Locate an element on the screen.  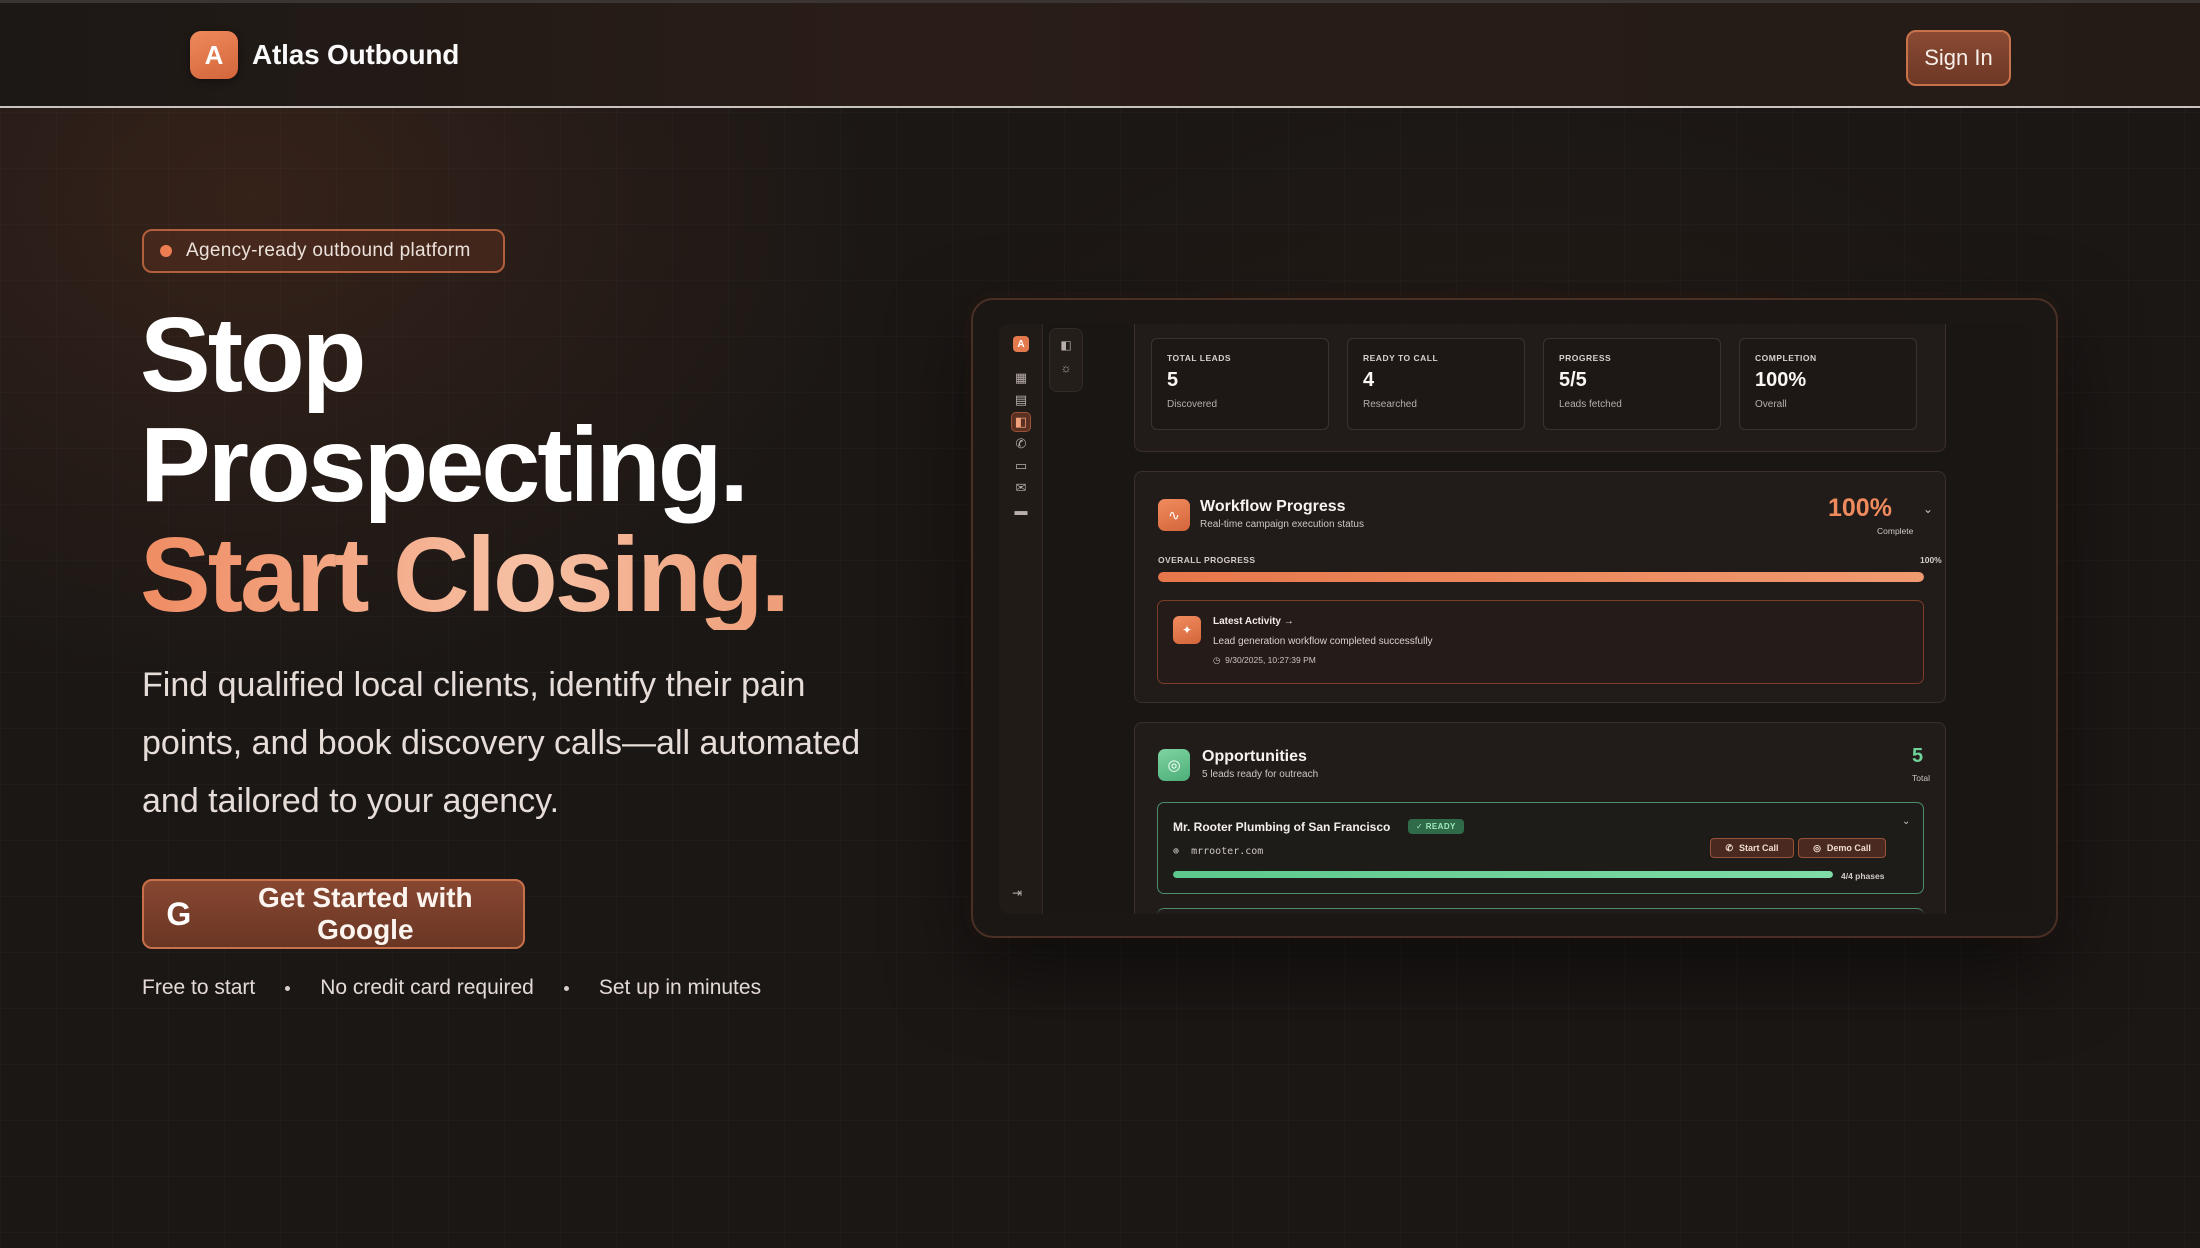
top-navigation: A Atlas Outbound Sign In is located at coordinates (1100, 54).